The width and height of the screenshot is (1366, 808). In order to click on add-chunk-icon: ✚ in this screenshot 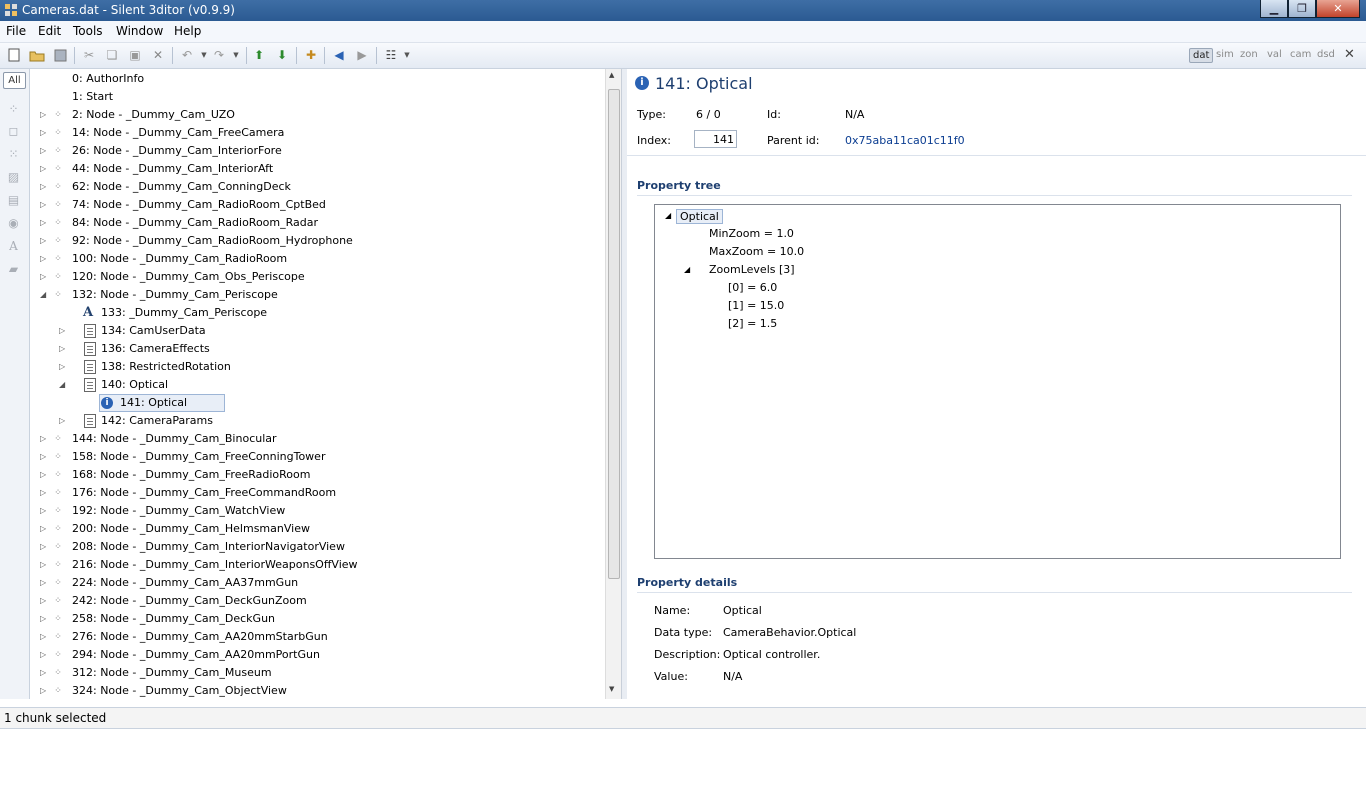, I will do `click(311, 55)`.